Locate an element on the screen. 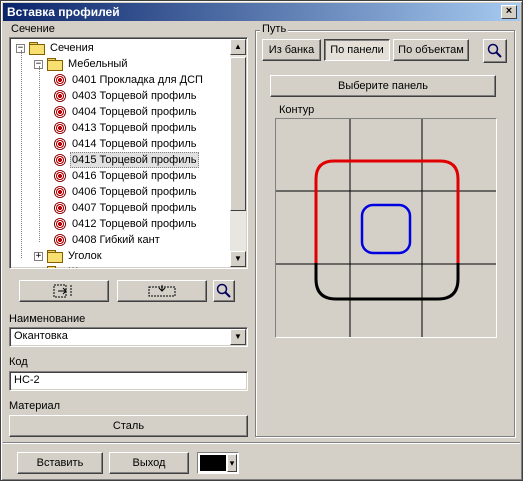 The width and height of the screenshot is (523, 481). chevron-down-icon: ▼ is located at coordinates (238, 337).